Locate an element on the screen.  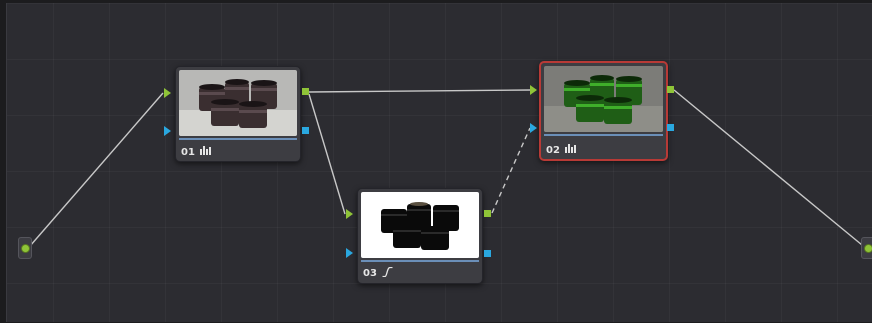
node-01-thumbnail is located at coordinates (238, 103).